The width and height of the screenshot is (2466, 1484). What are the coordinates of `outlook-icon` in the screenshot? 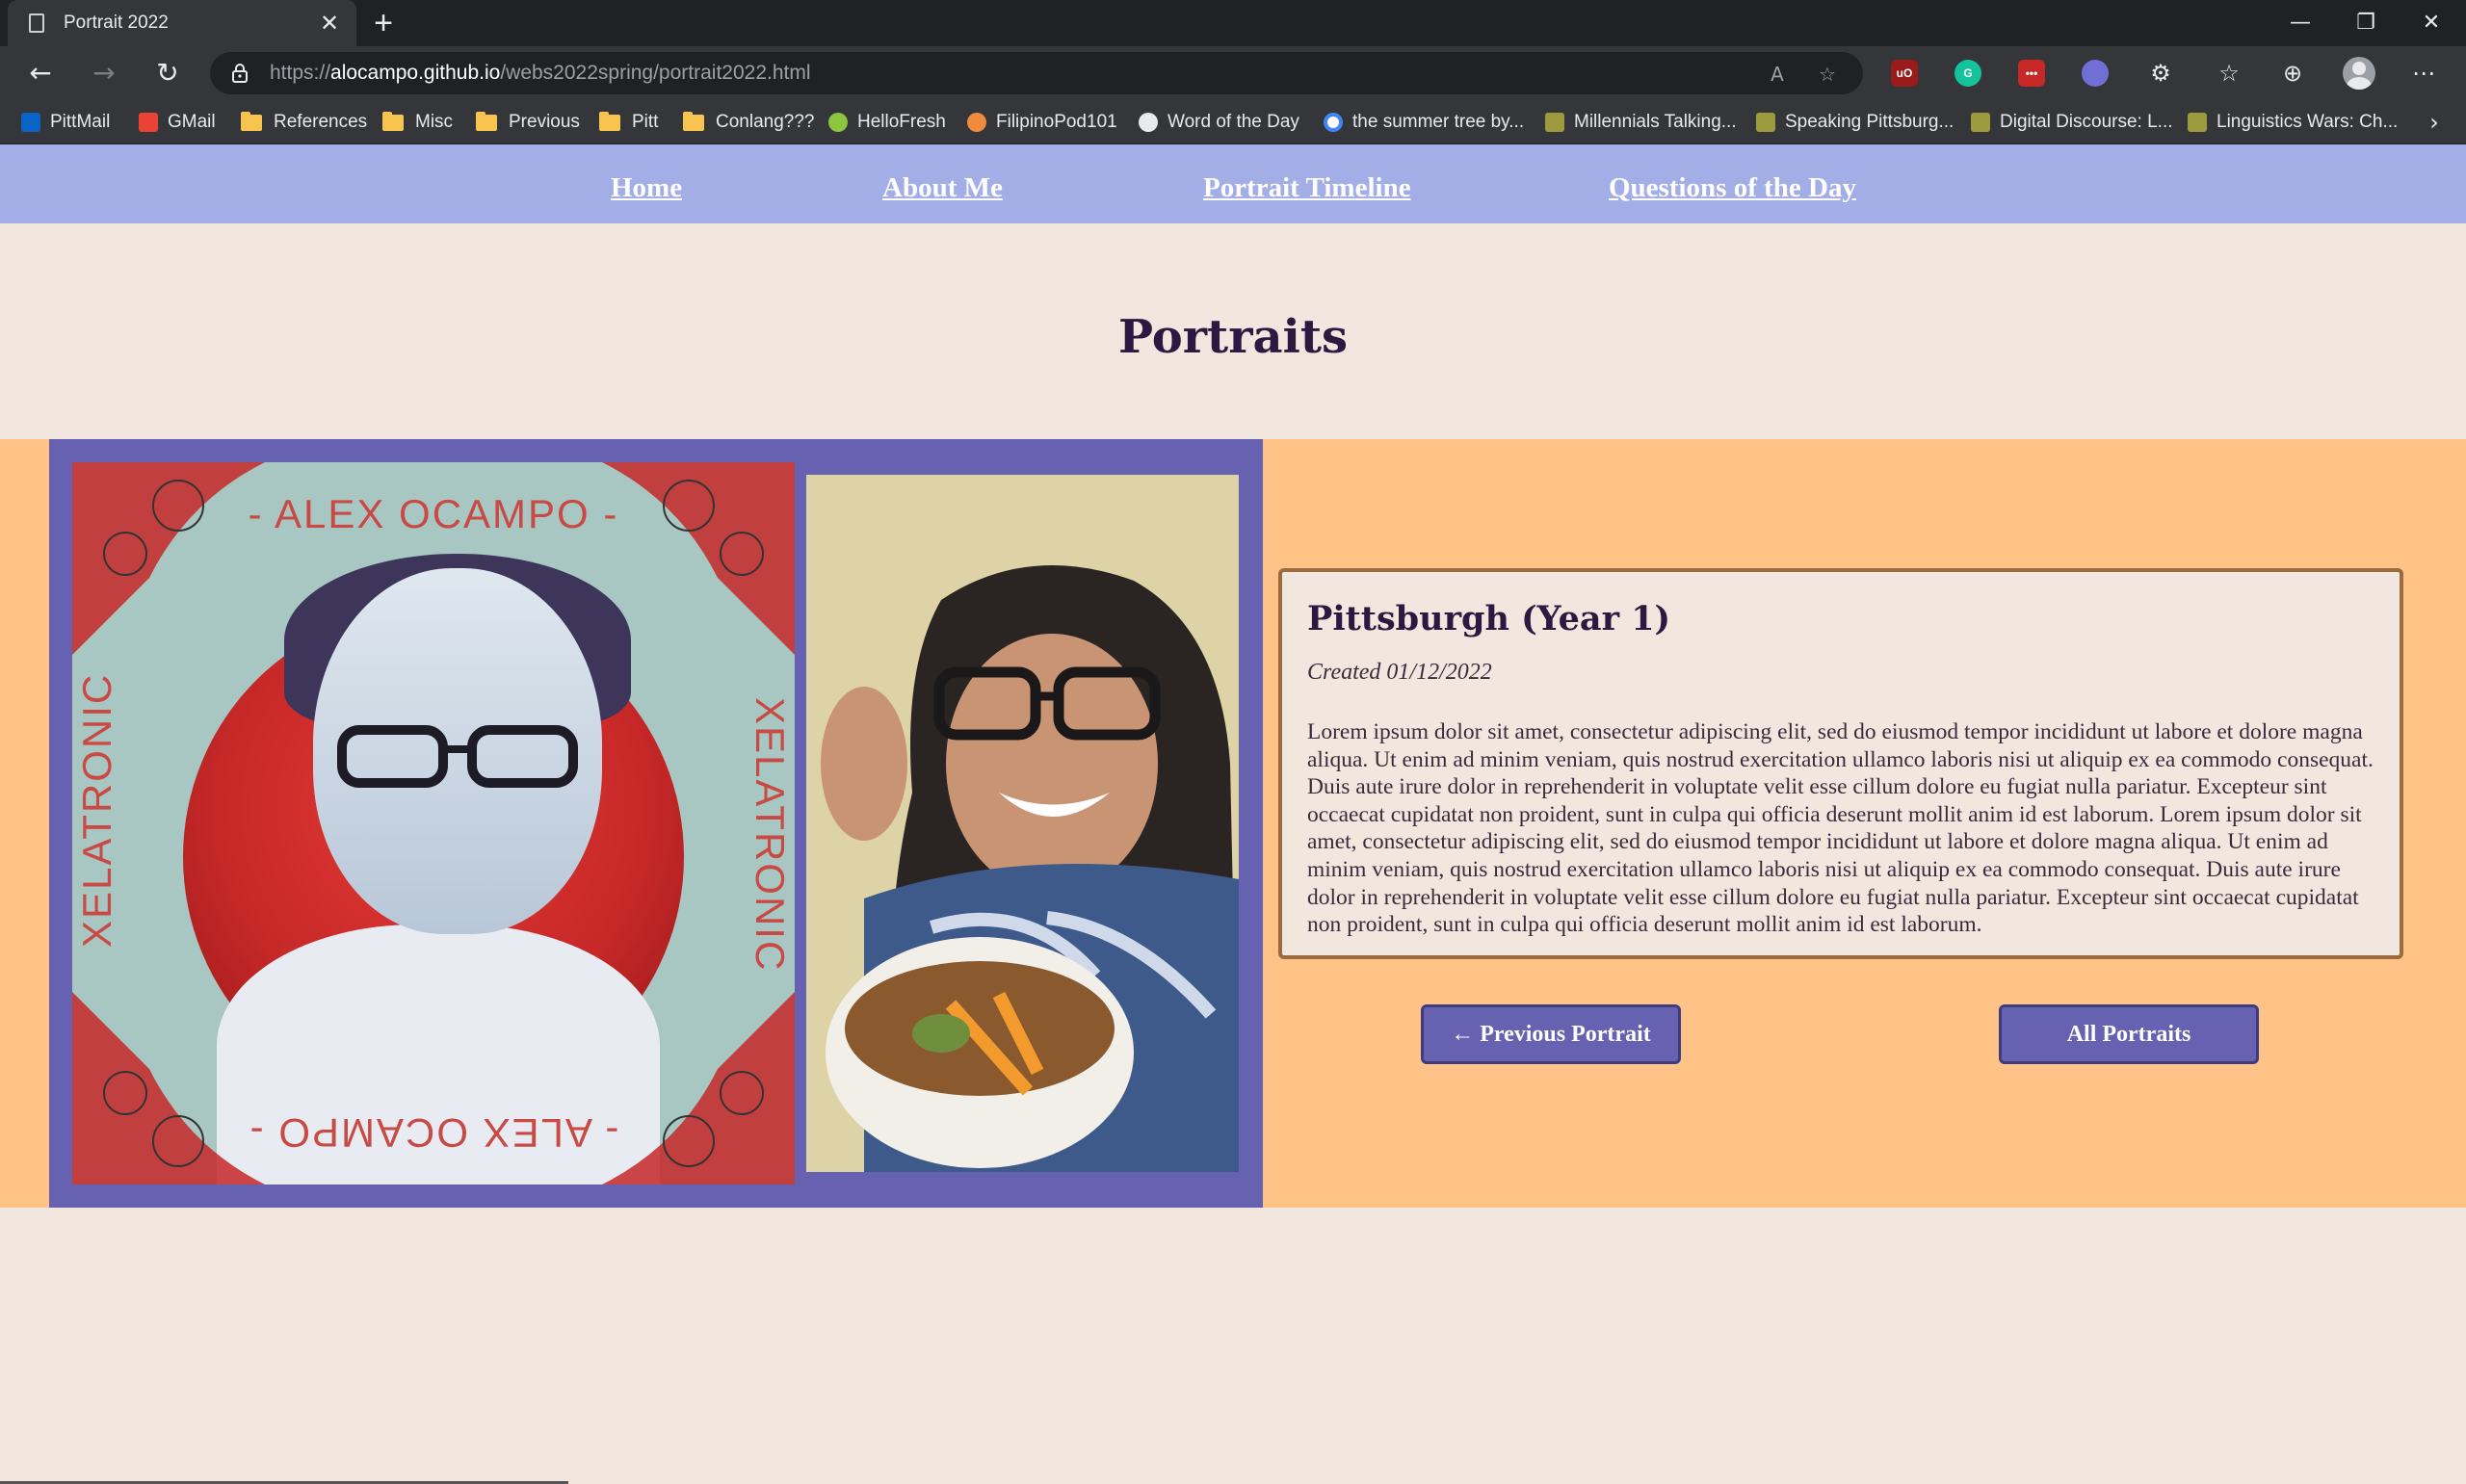 It's located at (30, 122).